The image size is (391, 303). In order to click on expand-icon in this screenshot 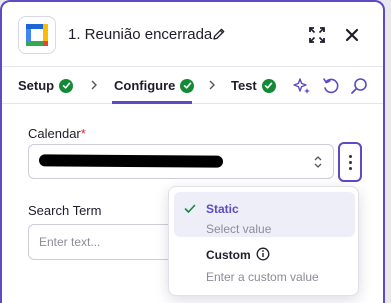, I will do `click(317, 35)`.